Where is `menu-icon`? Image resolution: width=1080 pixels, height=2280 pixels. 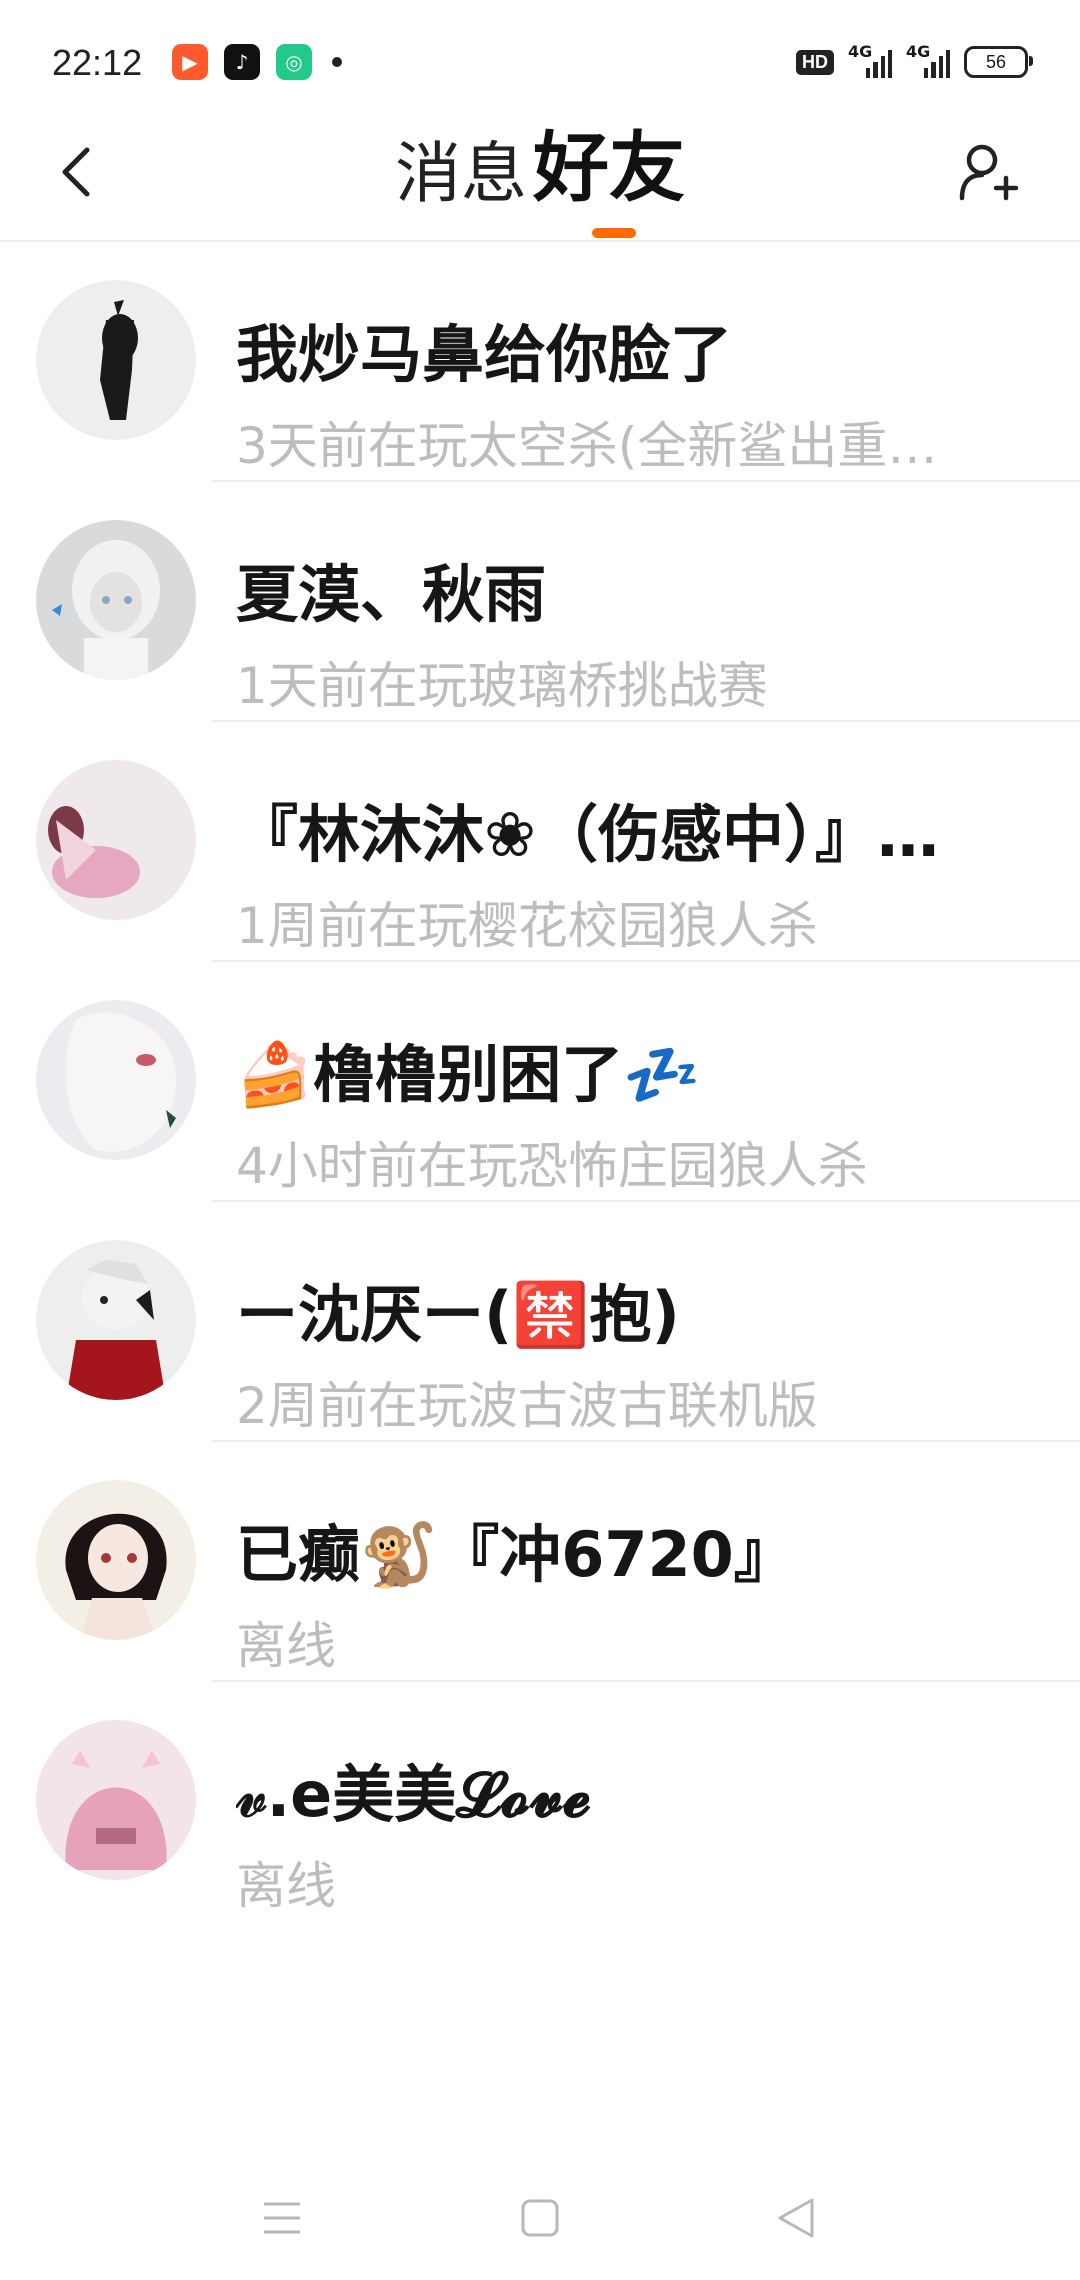 menu-icon is located at coordinates (282, 2218).